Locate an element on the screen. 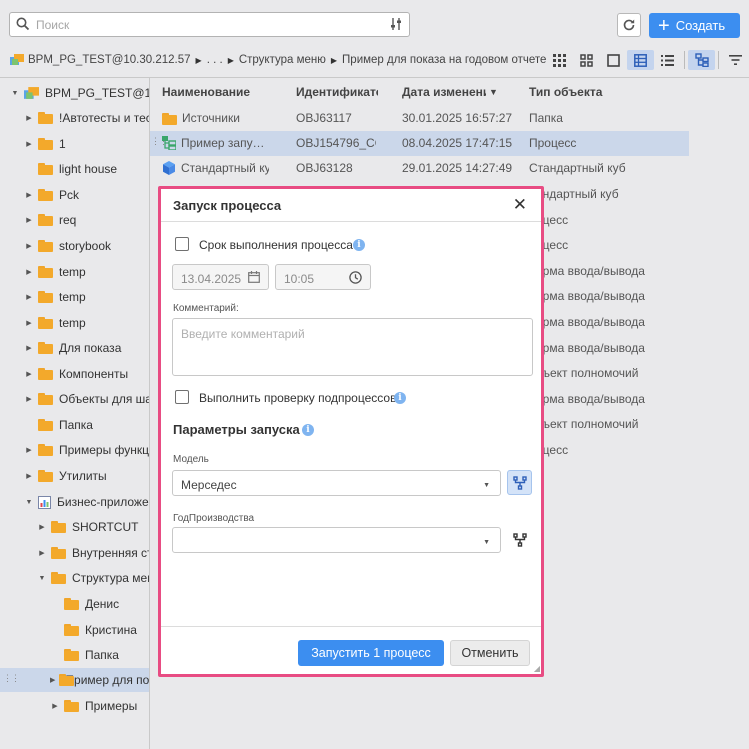 This screenshot has width=749, height=749. tree-item: ▶ 1 is located at coordinates (44, 144).